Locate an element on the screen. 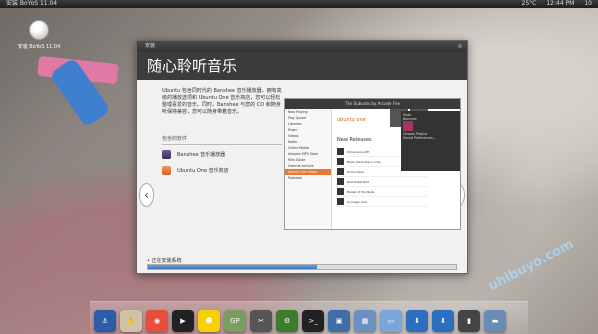  slide-title: 随心聆听音乐 is located at coordinates (192, 66).